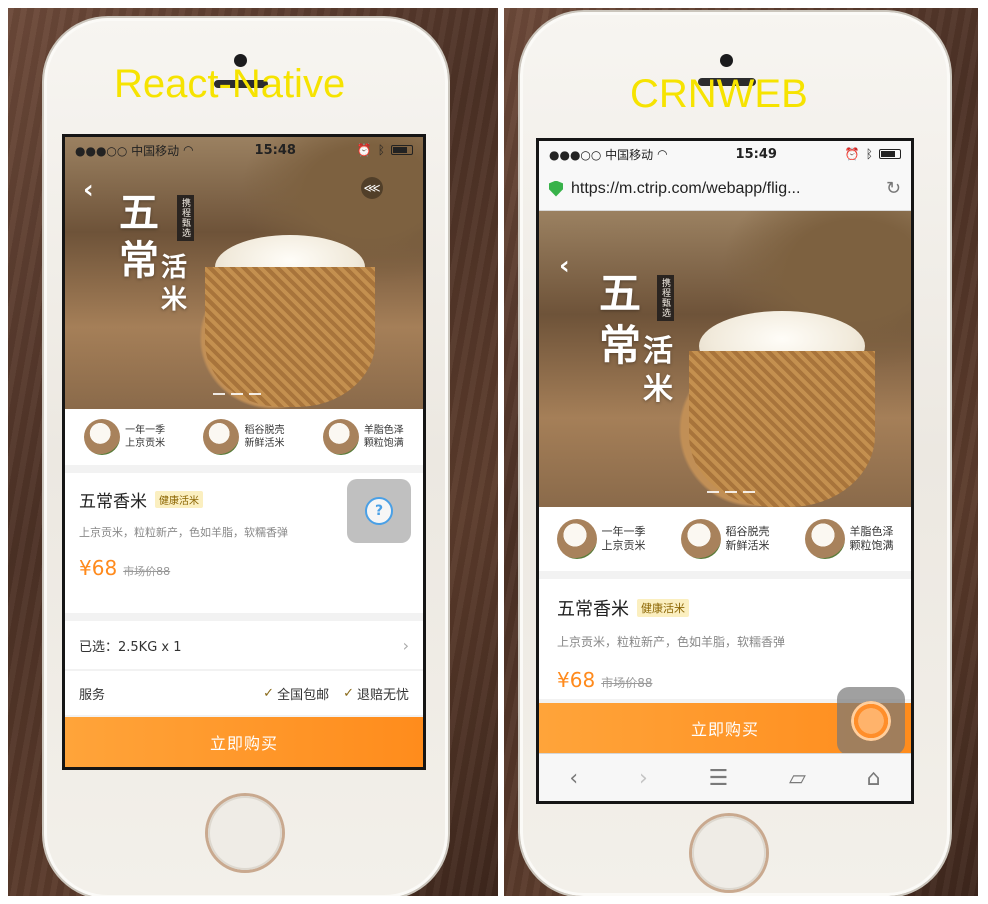 Image resolution: width=988 pixels, height=904 pixels. I want to click on product-hero-image: 五 常 活 米 携程甄选 ‹, so click(725, 359).